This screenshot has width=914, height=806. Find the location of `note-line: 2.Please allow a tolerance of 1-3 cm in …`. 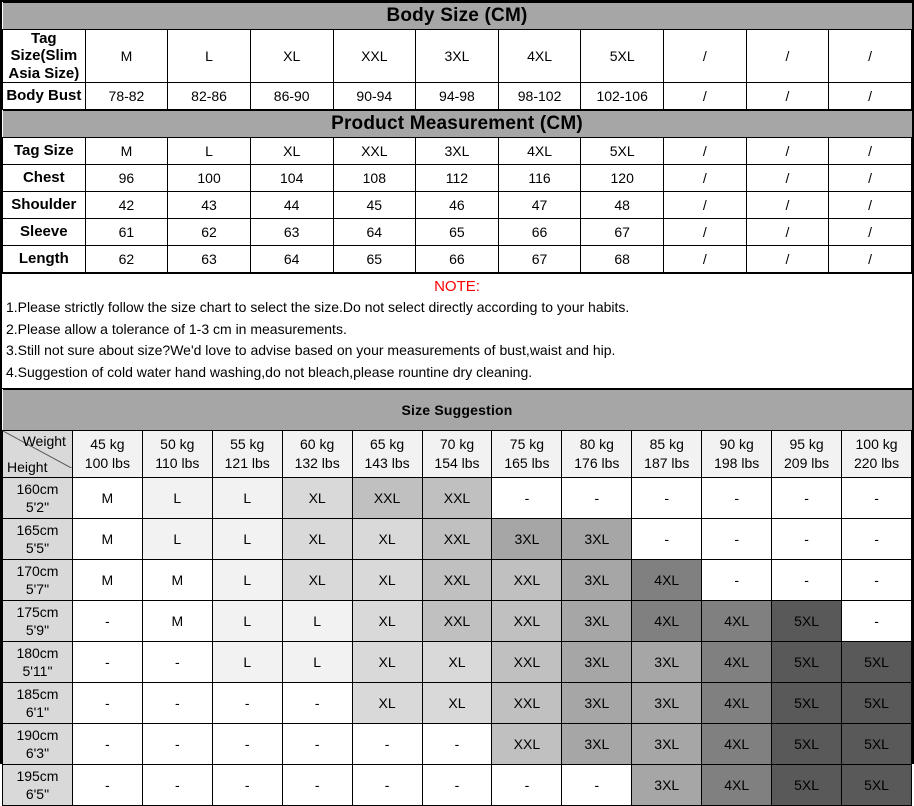

note-line: 2.Please allow a tolerance of 1-3 cm in … is located at coordinates (176, 328).